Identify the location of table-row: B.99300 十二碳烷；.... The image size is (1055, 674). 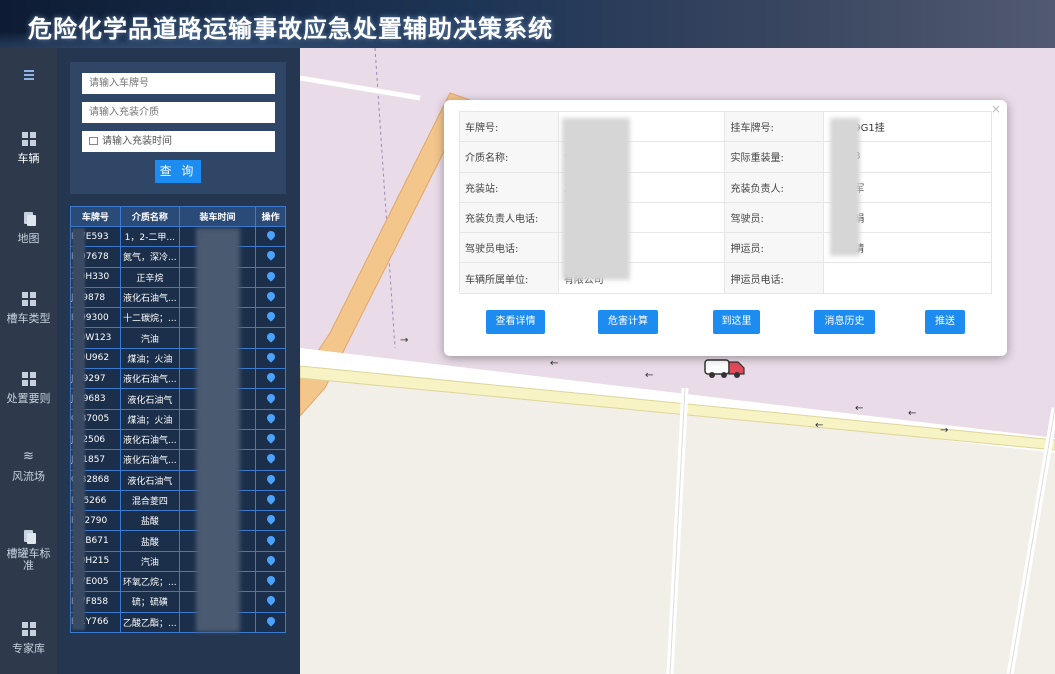
(178, 318).